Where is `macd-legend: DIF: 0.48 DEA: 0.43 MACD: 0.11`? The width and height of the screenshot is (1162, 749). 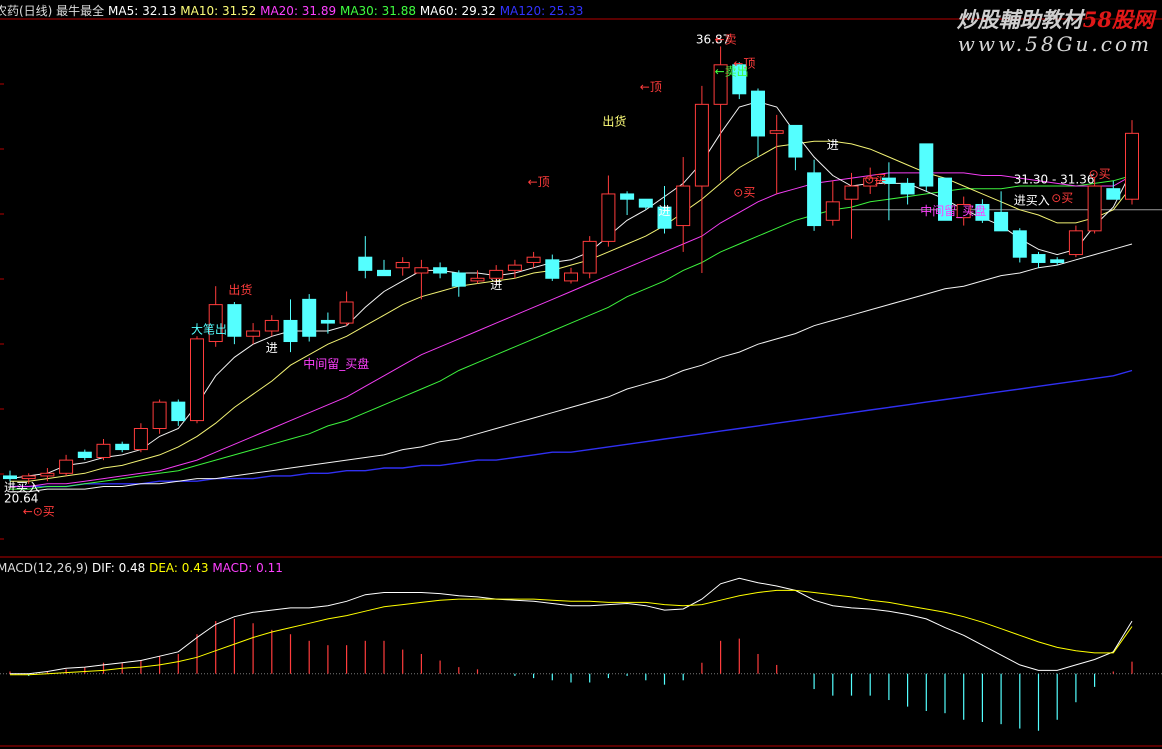
macd-legend: DIF: 0.48 DEA: 0.43 MACD: 0.11 is located at coordinates (187, 568).